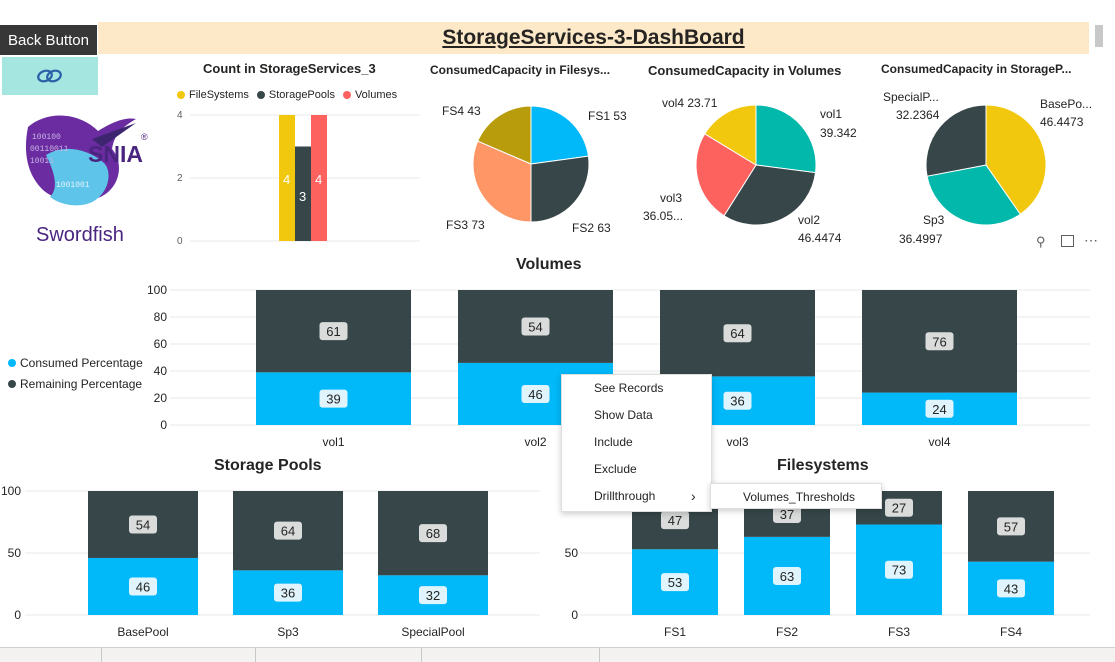  Describe the element at coordinates (12, 362) in the screenshot. I see `consumed-dot` at that location.